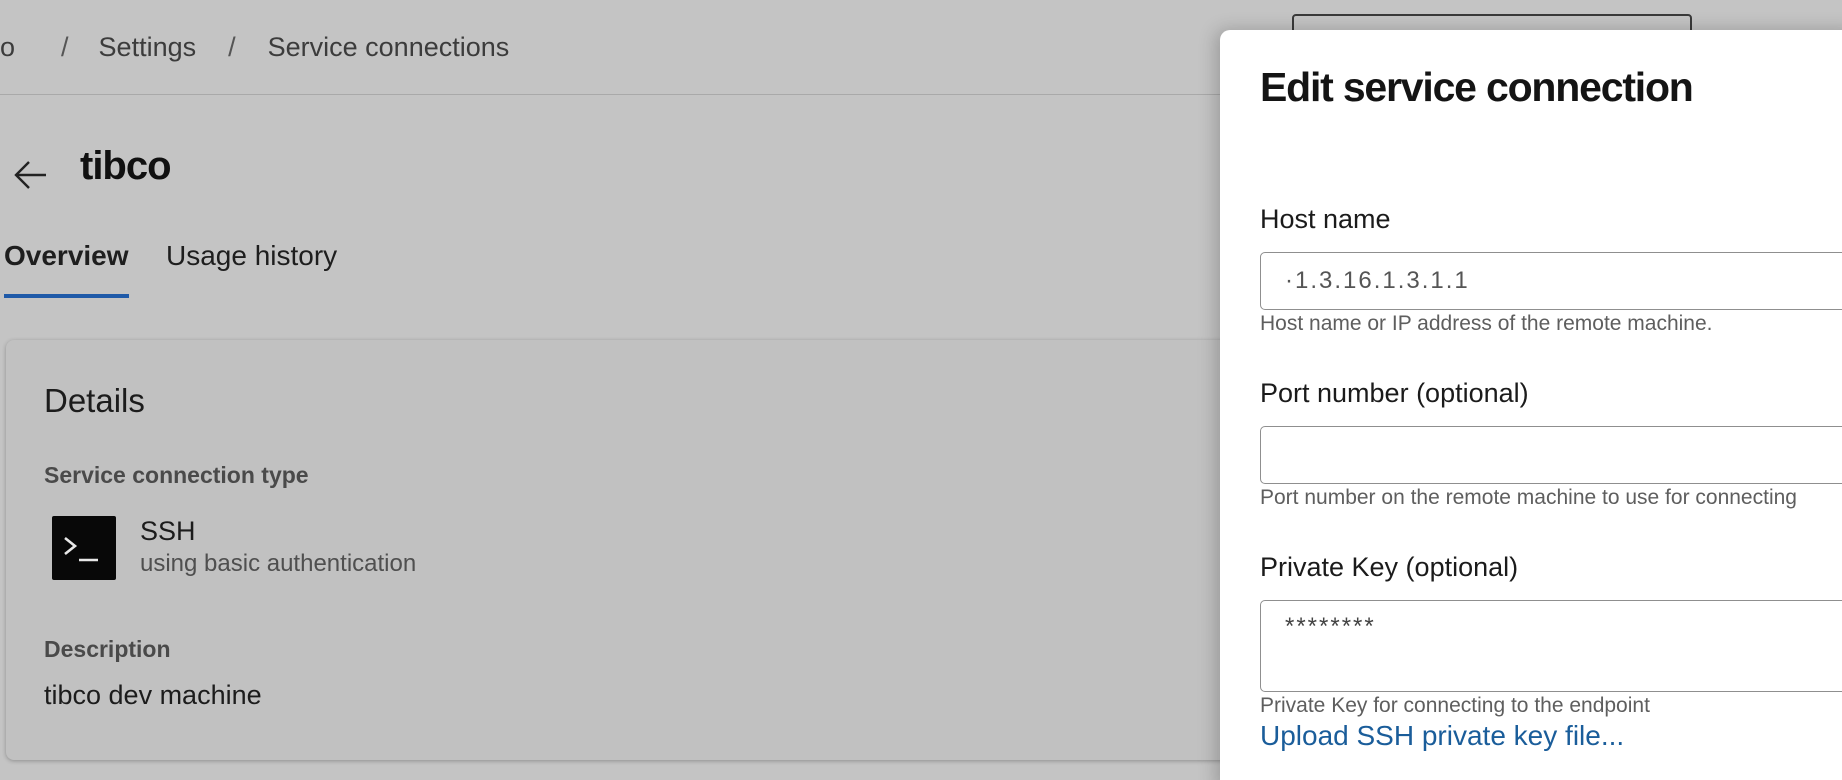 This screenshot has height=780, width=1842. What do you see at coordinates (66, 296) in the screenshot?
I see `active-tab-indicator` at bounding box center [66, 296].